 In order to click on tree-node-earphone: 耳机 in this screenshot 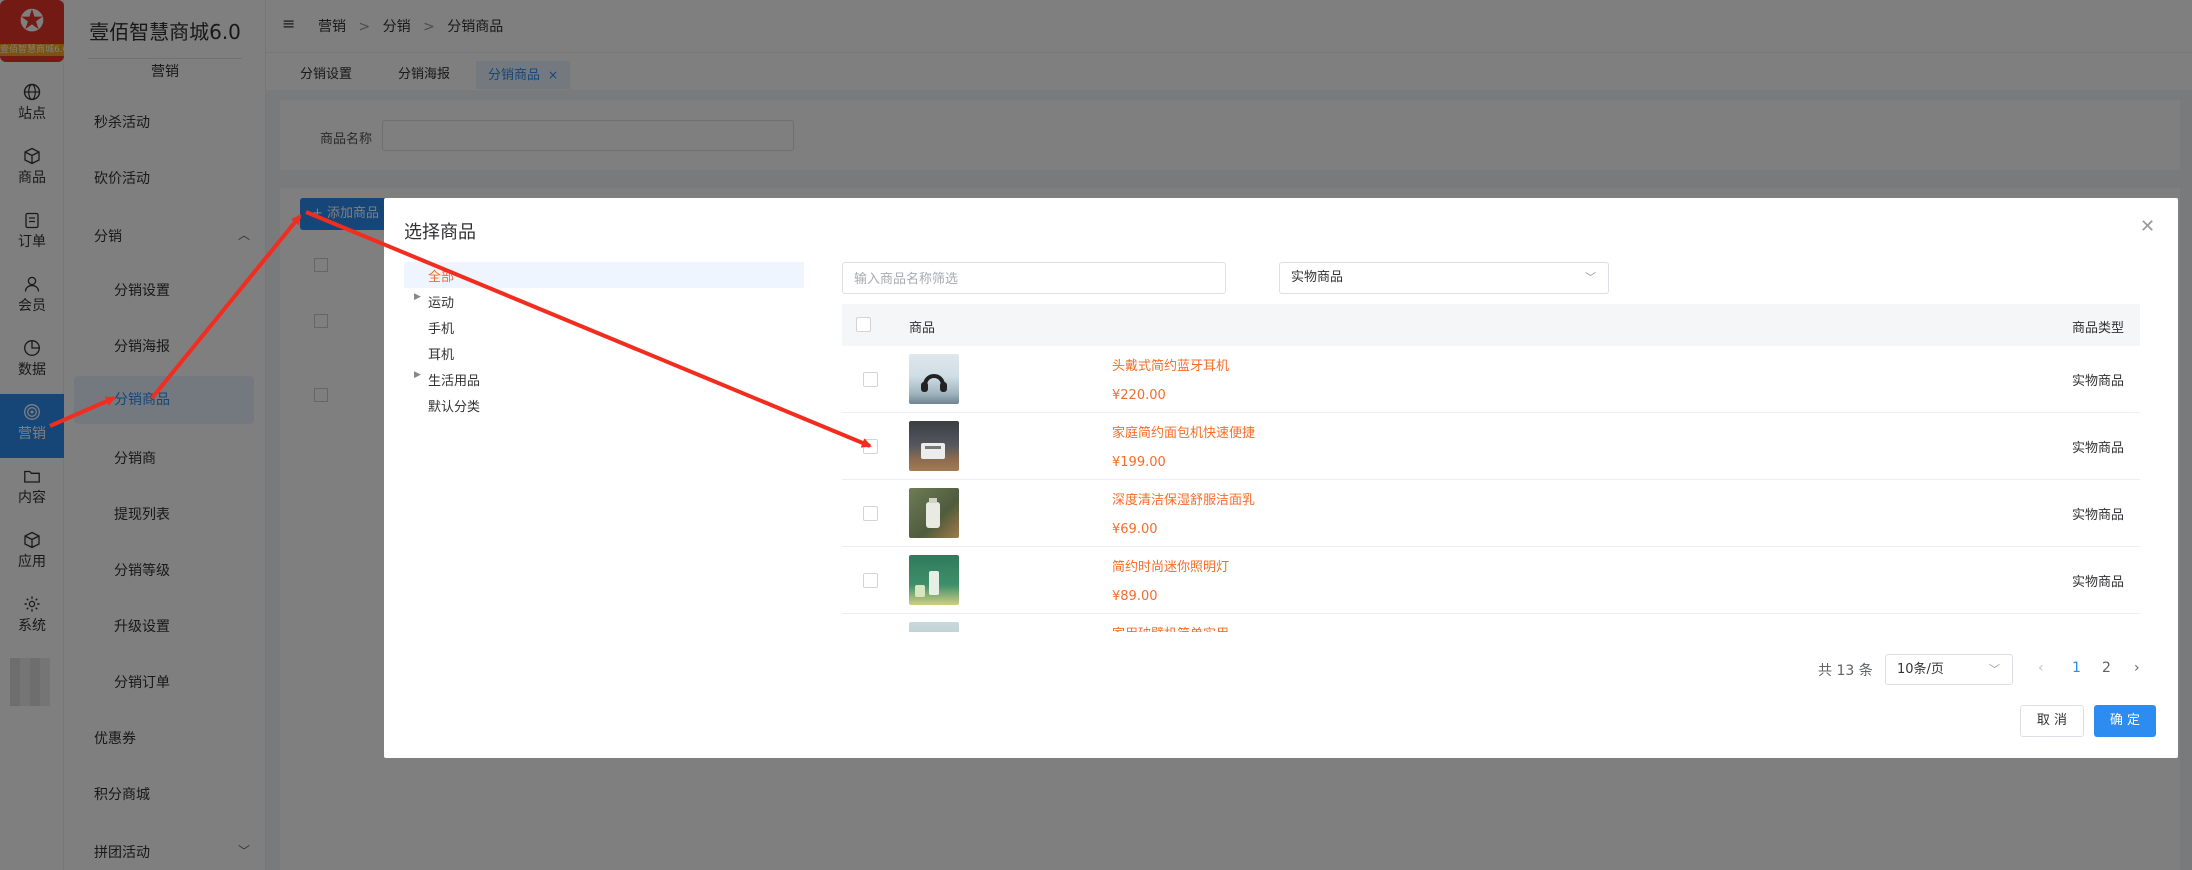, I will do `click(441, 353)`.